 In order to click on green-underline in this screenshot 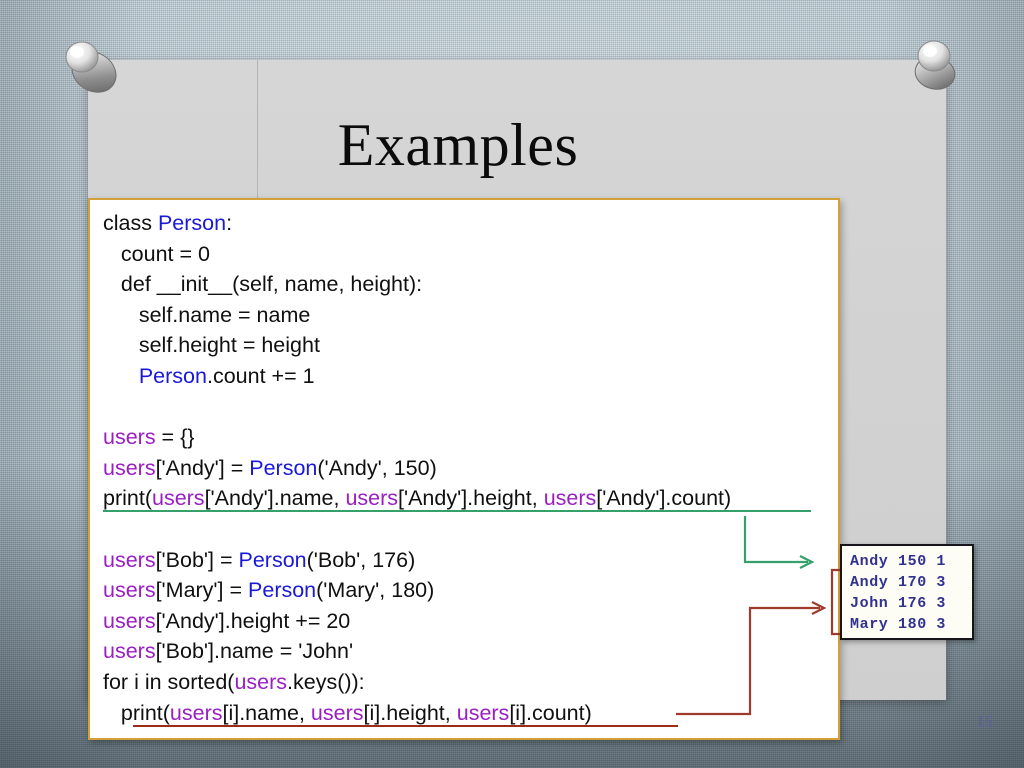, I will do `click(457, 510)`.